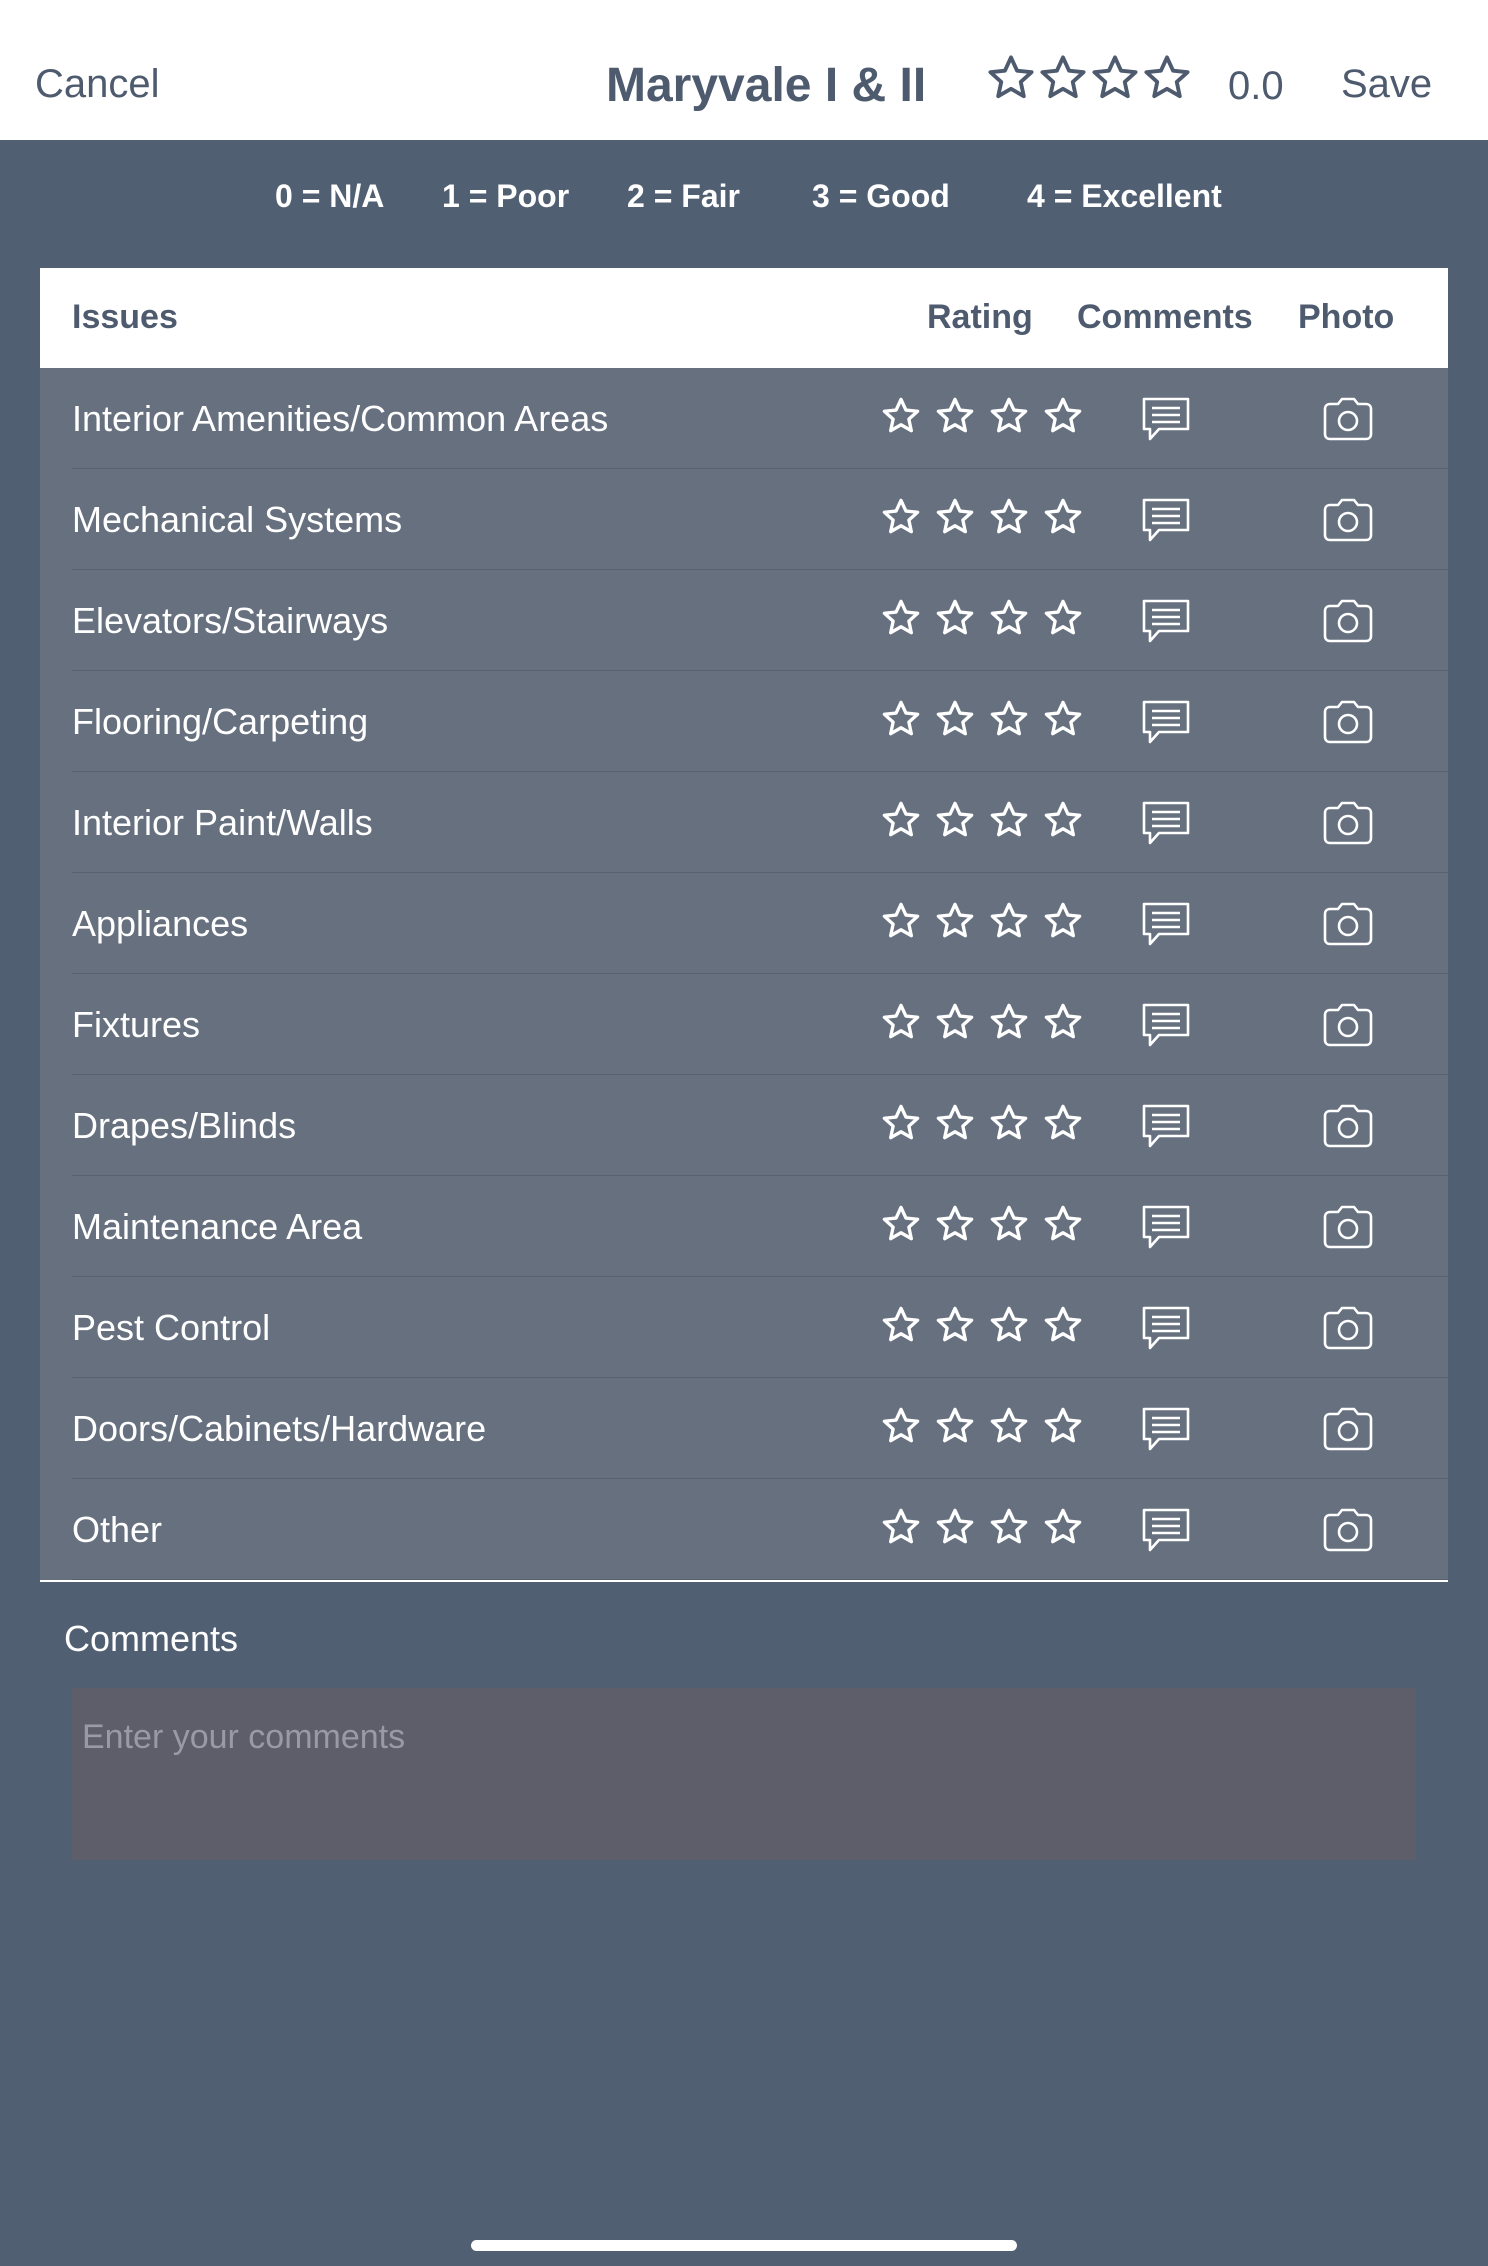  Describe the element at coordinates (184, 1125) in the screenshot. I see `issue-label: Drapes/Blinds` at that location.